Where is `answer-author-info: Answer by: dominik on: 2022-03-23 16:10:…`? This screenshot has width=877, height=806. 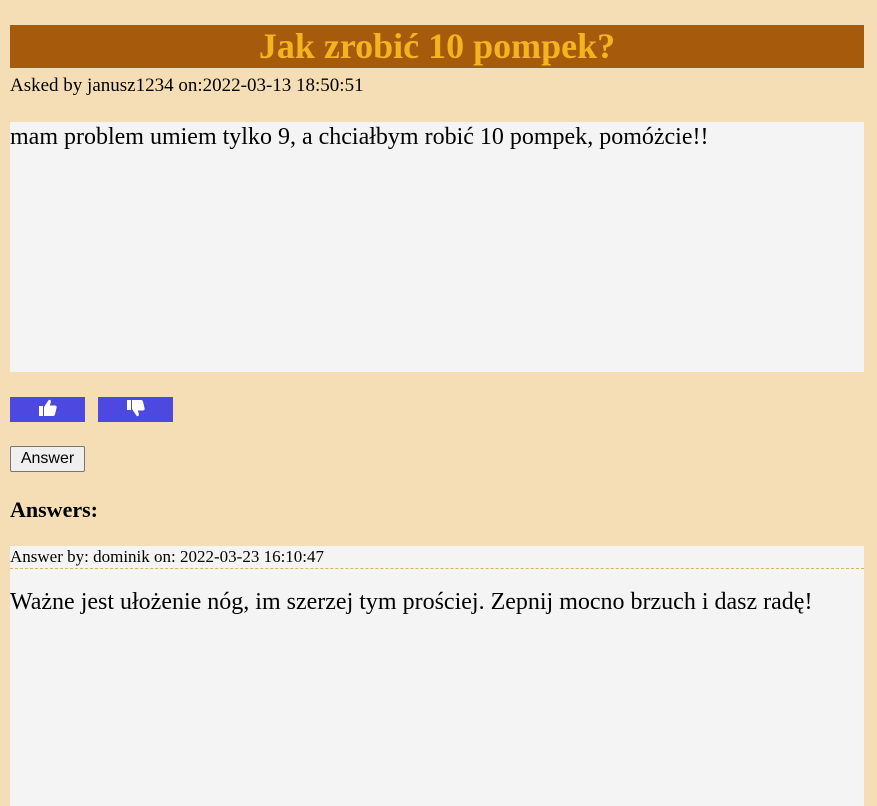
answer-author-info: Answer by: dominik on: 2022-03-23 16:10:… is located at coordinates (437, 557).